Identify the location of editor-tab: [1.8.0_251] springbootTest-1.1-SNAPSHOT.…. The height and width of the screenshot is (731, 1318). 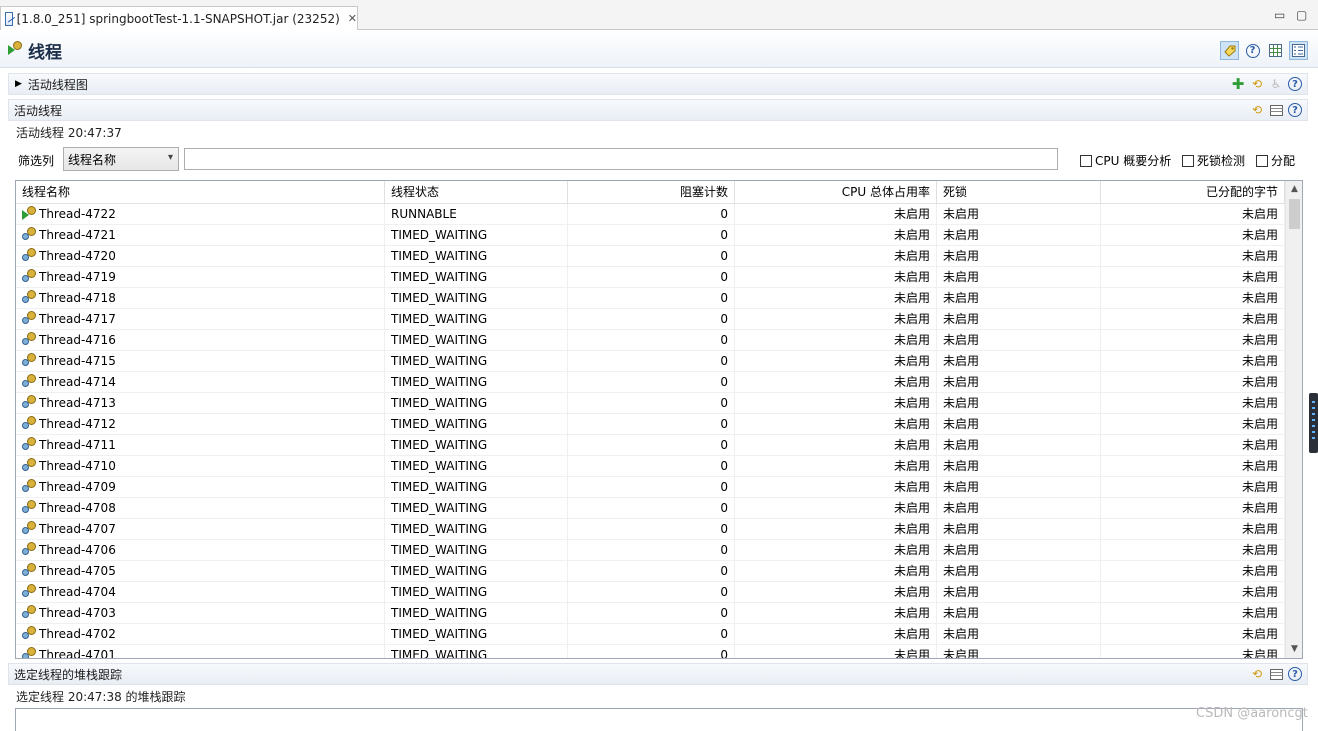
(179, 18).